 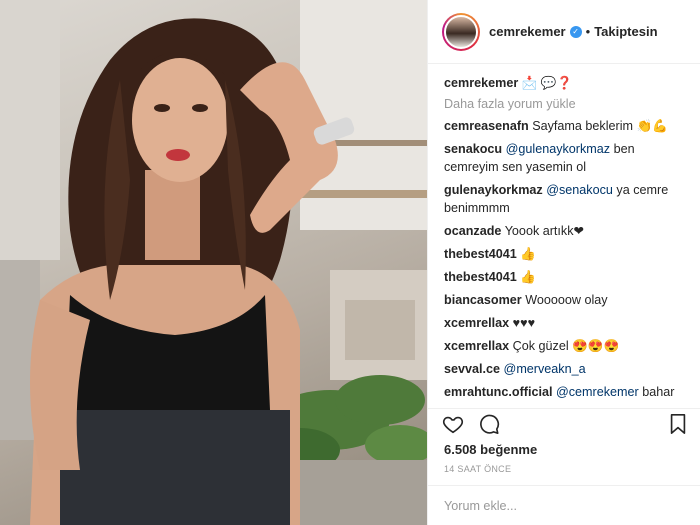 I want to click on comment-text: Yoook artıkk❤, so click(x=544, y=231).